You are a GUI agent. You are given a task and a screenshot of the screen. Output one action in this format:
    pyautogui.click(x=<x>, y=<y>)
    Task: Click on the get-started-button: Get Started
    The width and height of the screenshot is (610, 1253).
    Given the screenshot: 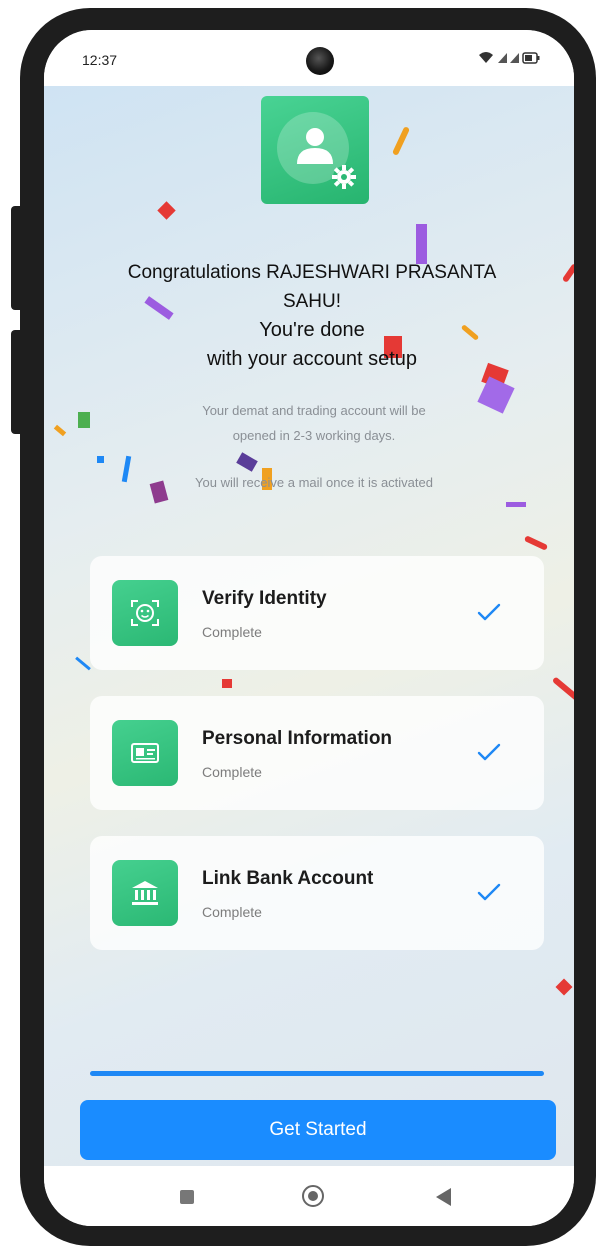 What is the action you would take?
    pyautogui.click(x=318, y=1130)
    